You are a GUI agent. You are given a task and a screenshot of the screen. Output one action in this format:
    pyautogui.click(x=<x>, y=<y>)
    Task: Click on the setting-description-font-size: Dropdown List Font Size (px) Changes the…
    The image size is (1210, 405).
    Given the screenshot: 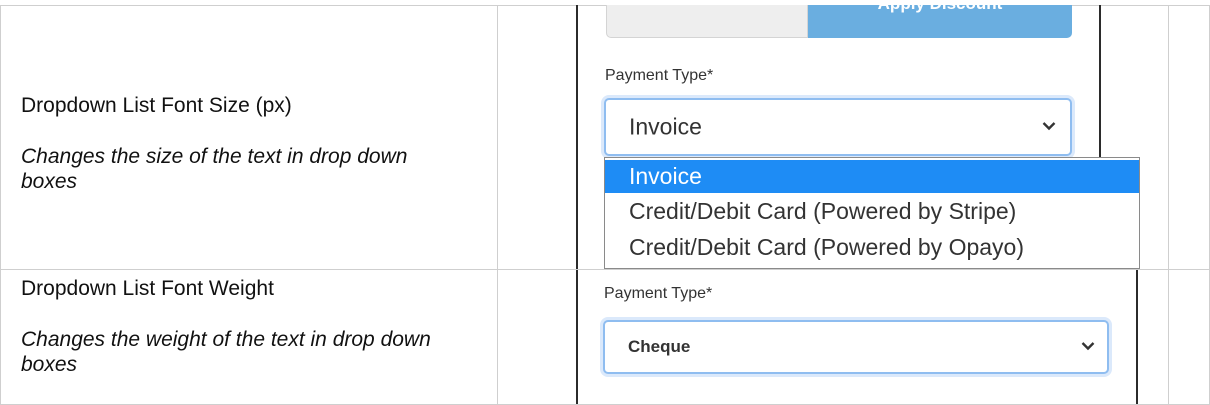 What is the action you would take?
    pyautogui.click(x=241, y=143)
    